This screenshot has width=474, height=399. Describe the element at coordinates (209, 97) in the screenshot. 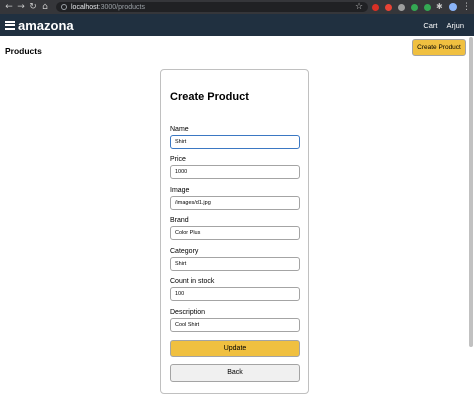

I see `form-heading: Create Product` at that location.